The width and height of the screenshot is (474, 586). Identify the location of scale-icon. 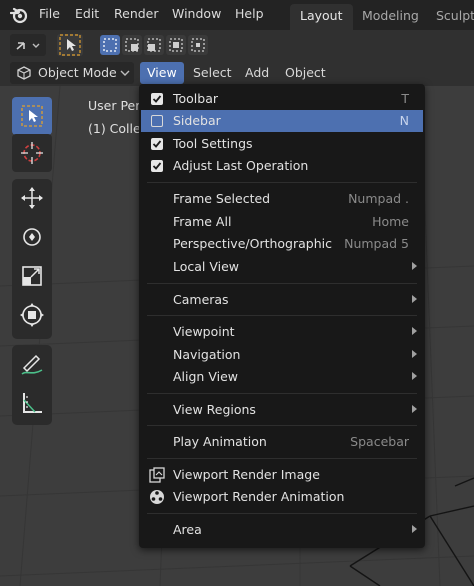
(32, 276).